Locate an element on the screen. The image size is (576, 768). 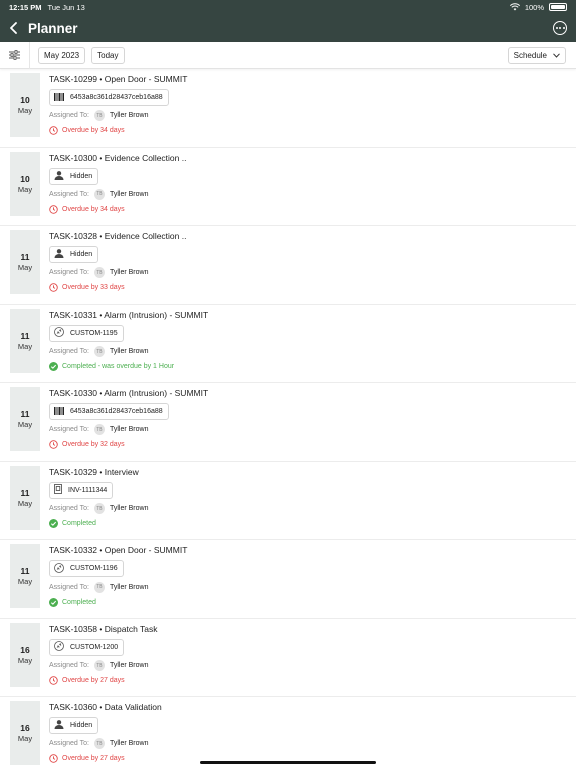
chevron-down-icon is located at coordinates (556, 55).